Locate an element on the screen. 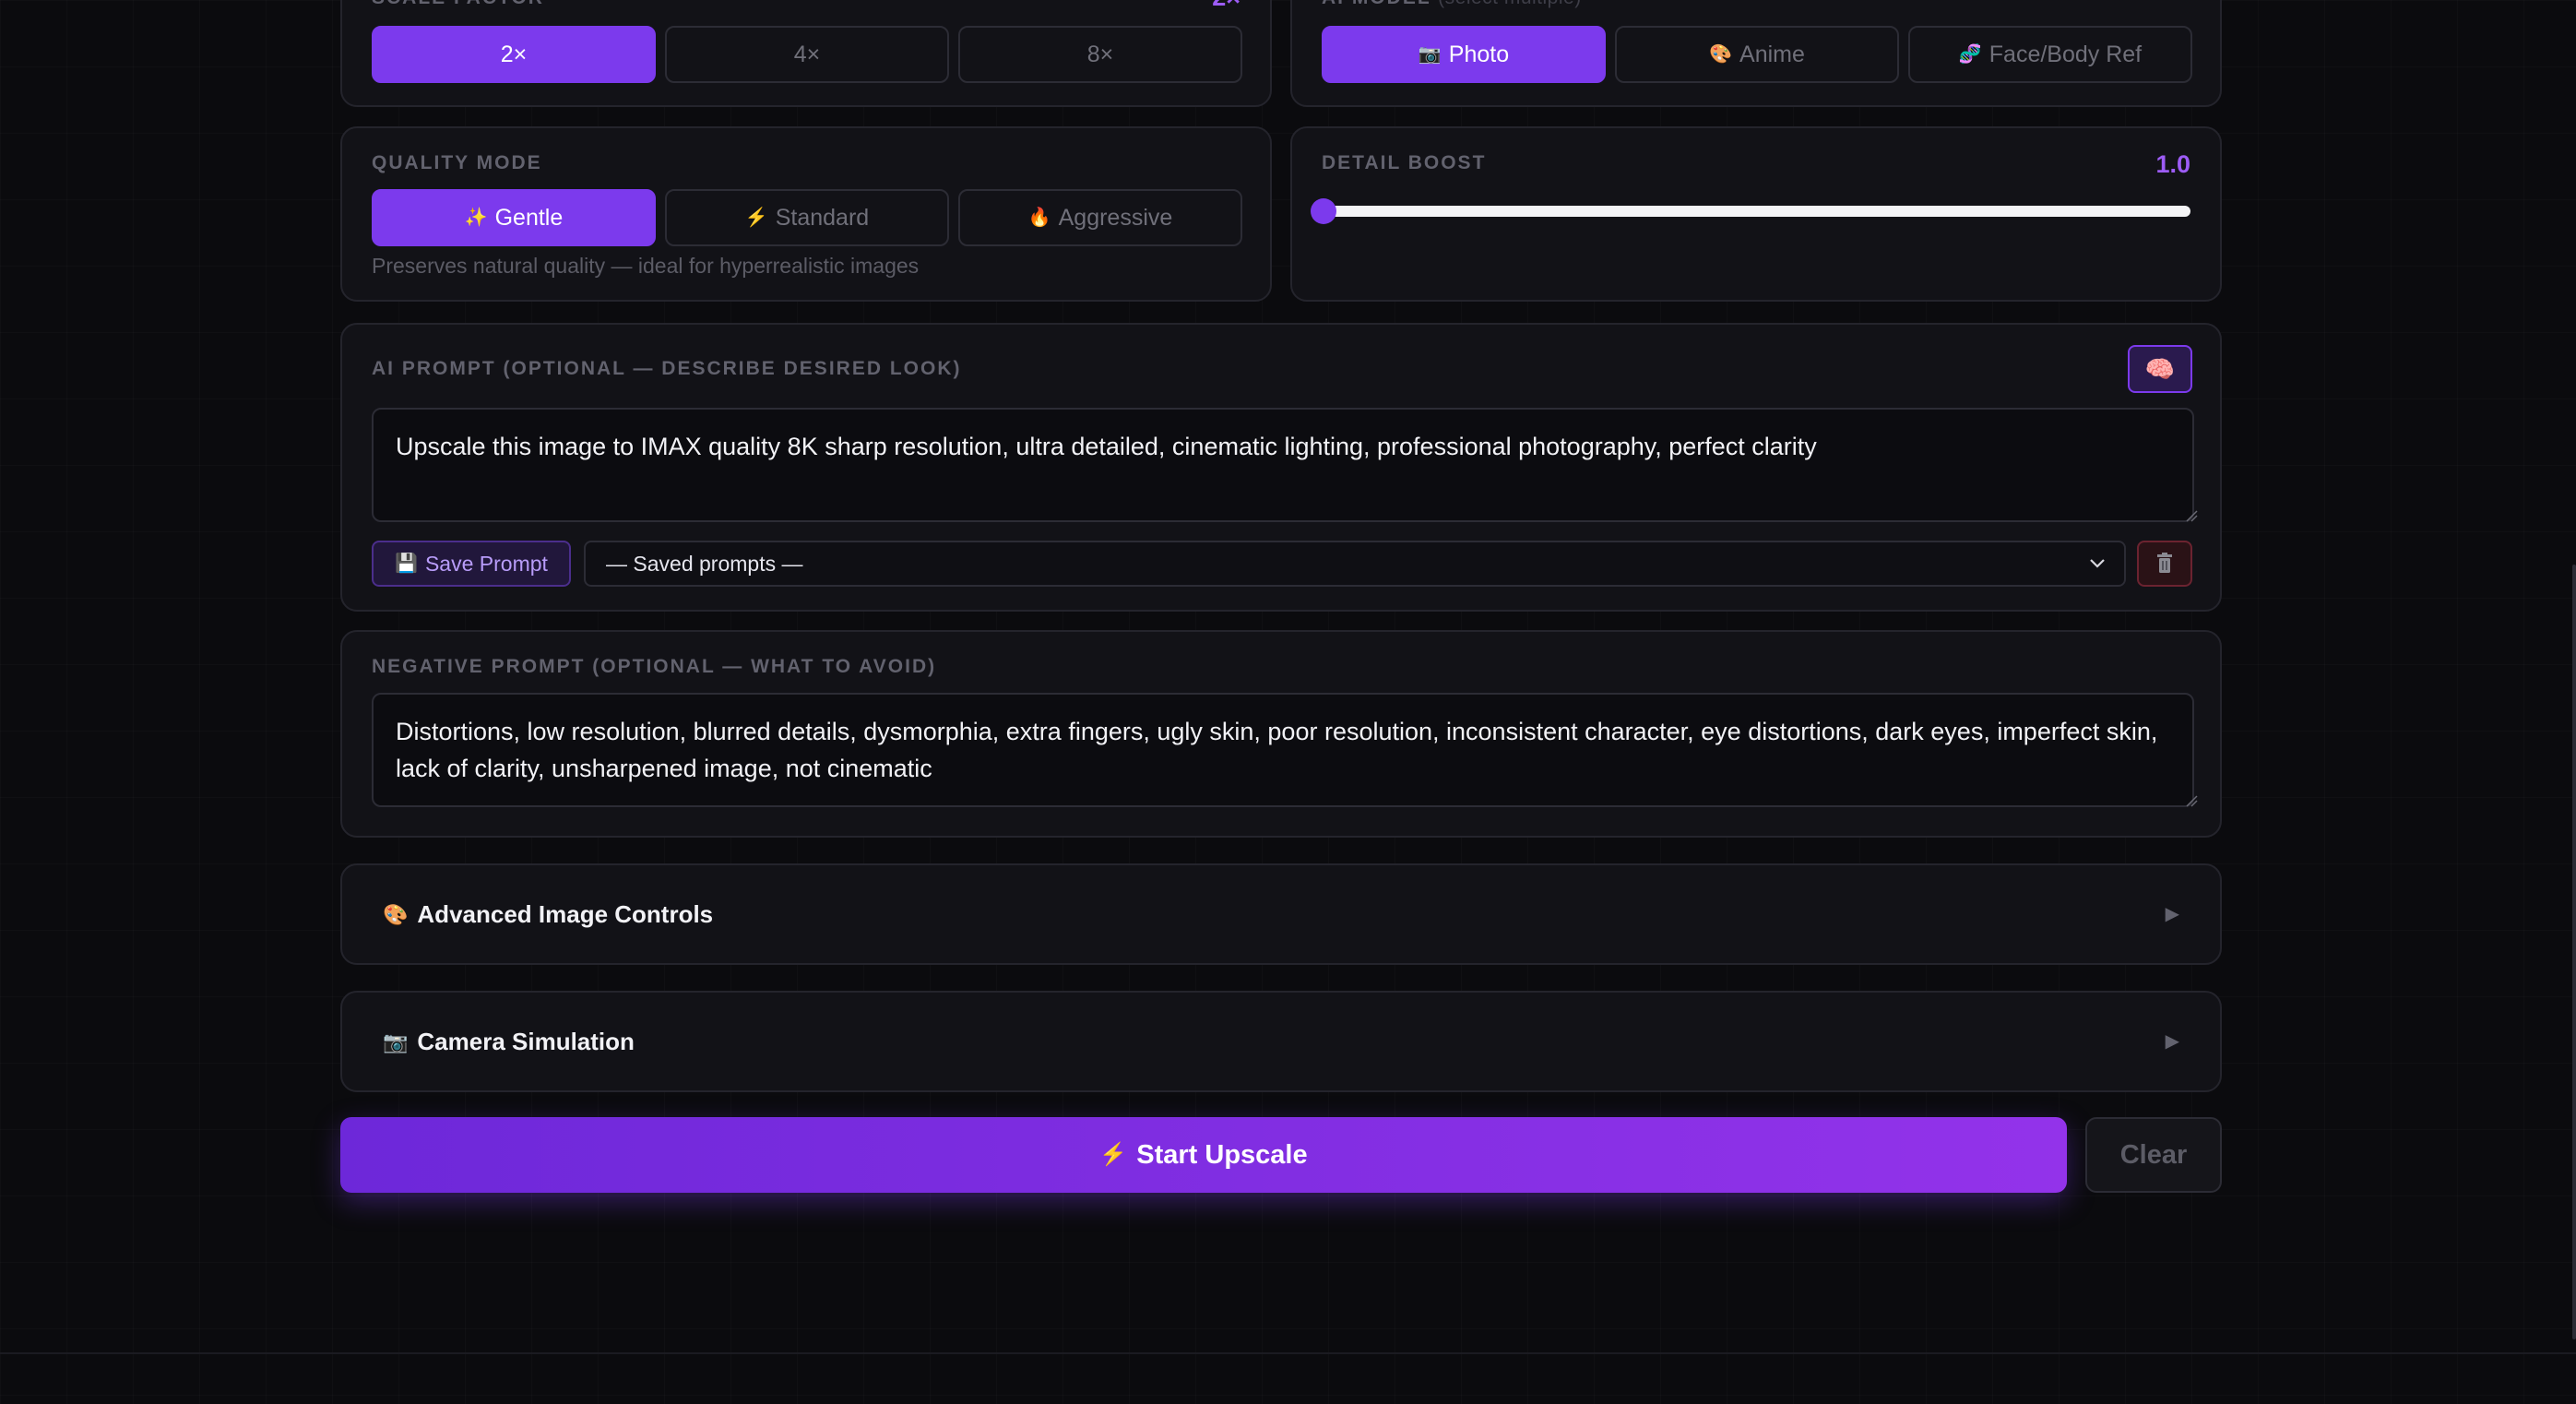  scale-factor-label: SCALE FACTOR is located at coordinates (458, 4).